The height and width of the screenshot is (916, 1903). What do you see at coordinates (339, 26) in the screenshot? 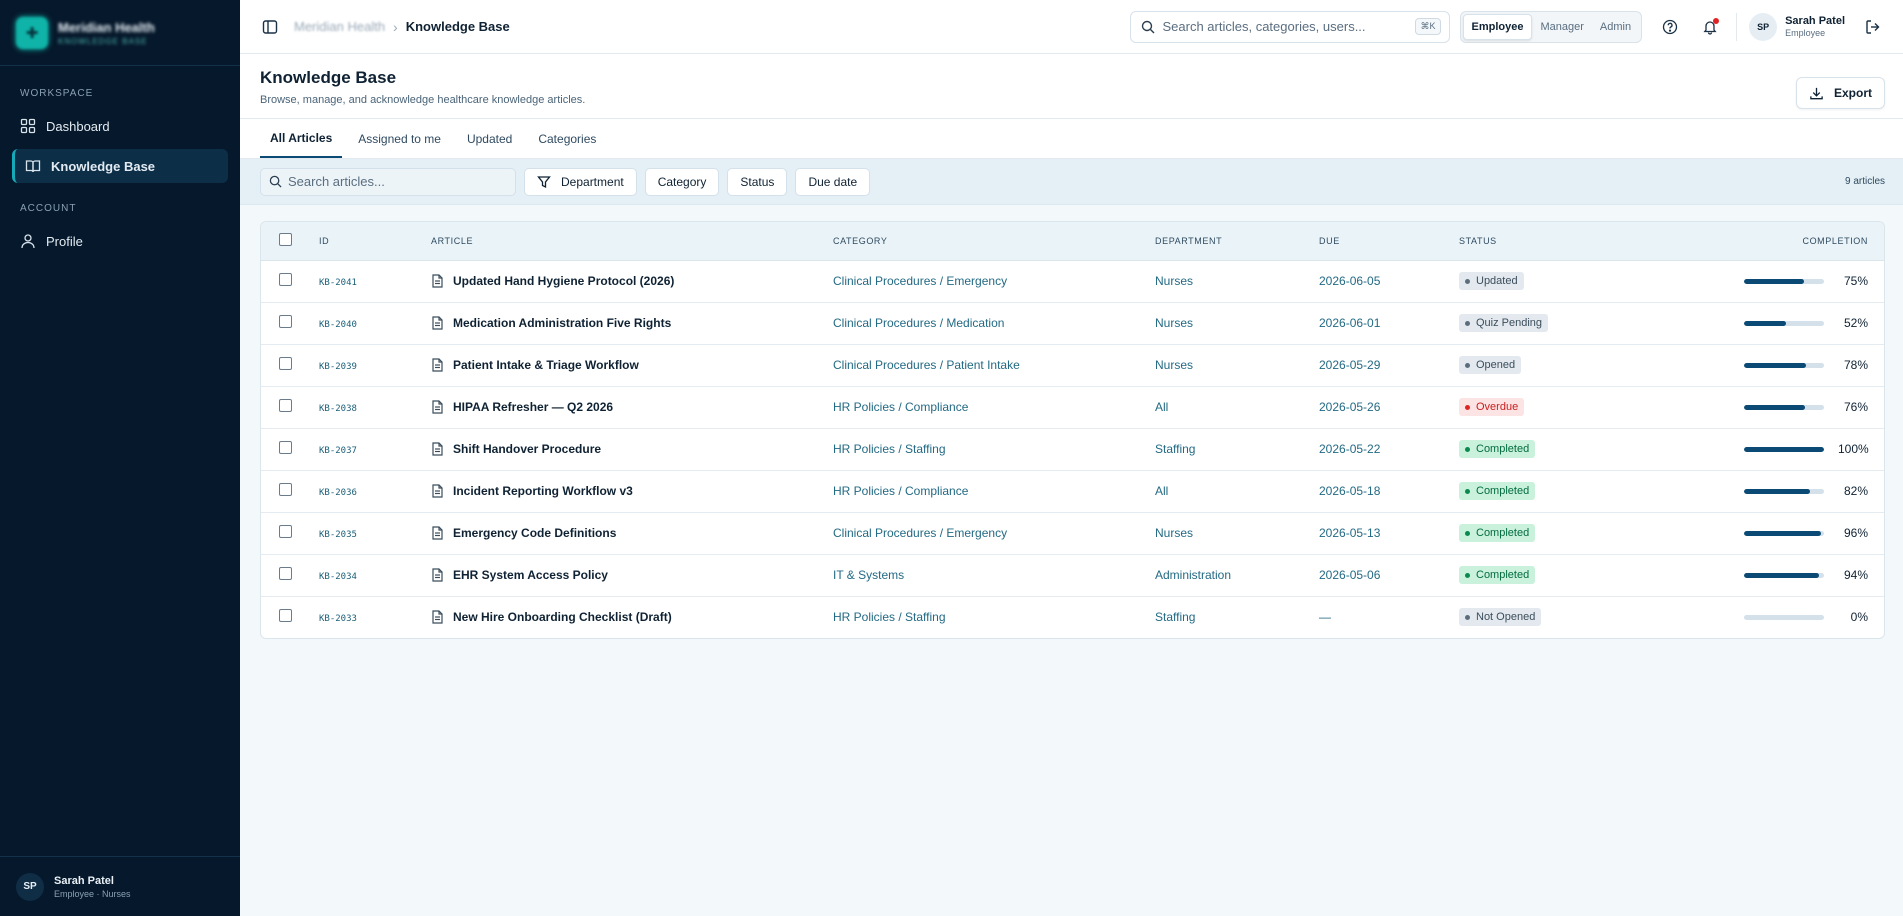
I see `breadcrumb-root: Meridian Health` at bounding box center [339, 26].